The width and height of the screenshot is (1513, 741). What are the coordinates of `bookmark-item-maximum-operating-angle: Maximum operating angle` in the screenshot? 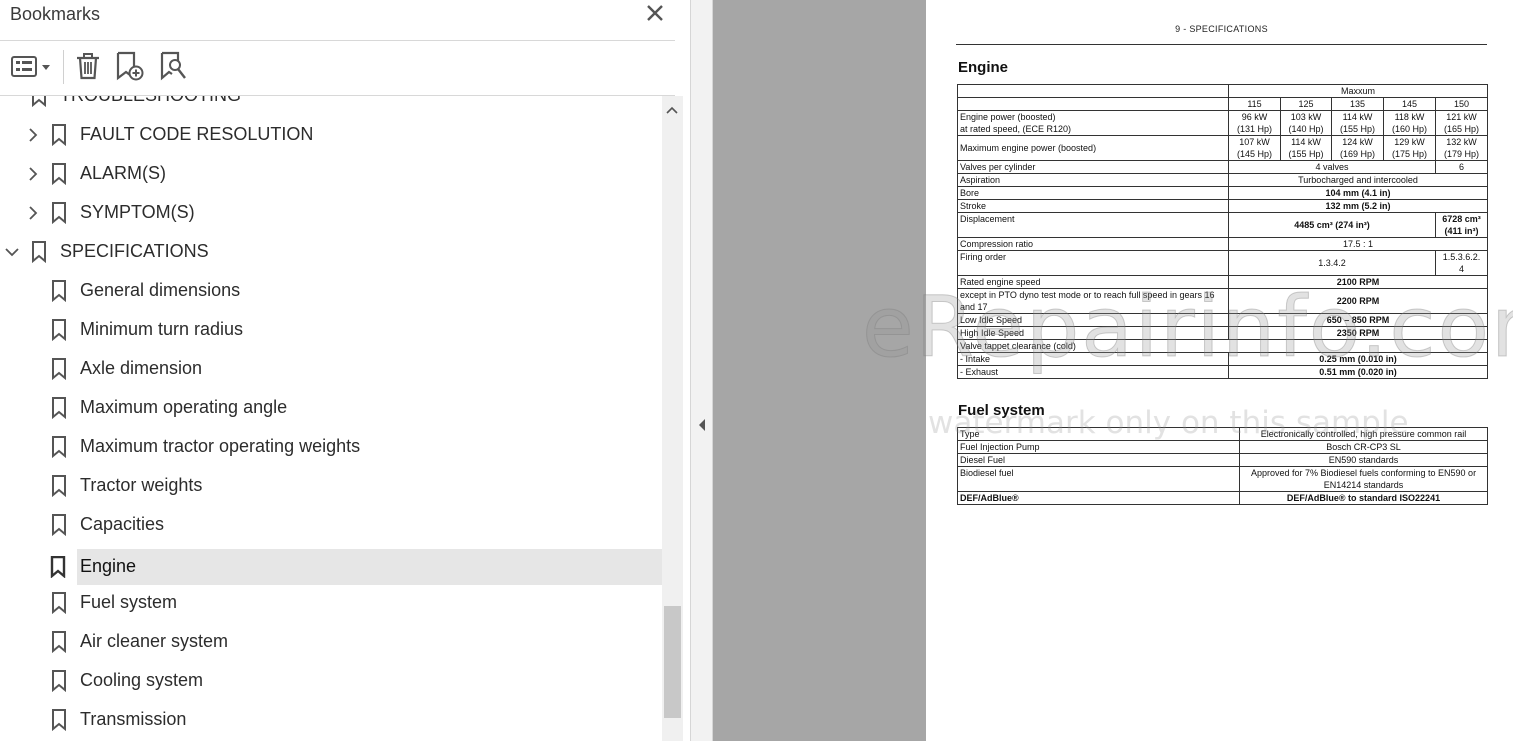 It's located at (331, 408).